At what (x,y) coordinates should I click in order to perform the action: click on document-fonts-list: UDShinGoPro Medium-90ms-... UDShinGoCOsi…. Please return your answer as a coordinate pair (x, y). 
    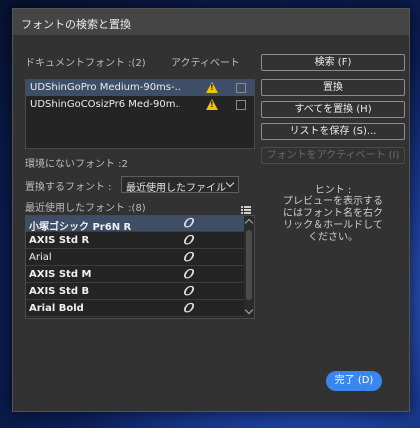
    Looking at the image, I should click on (140, 114).